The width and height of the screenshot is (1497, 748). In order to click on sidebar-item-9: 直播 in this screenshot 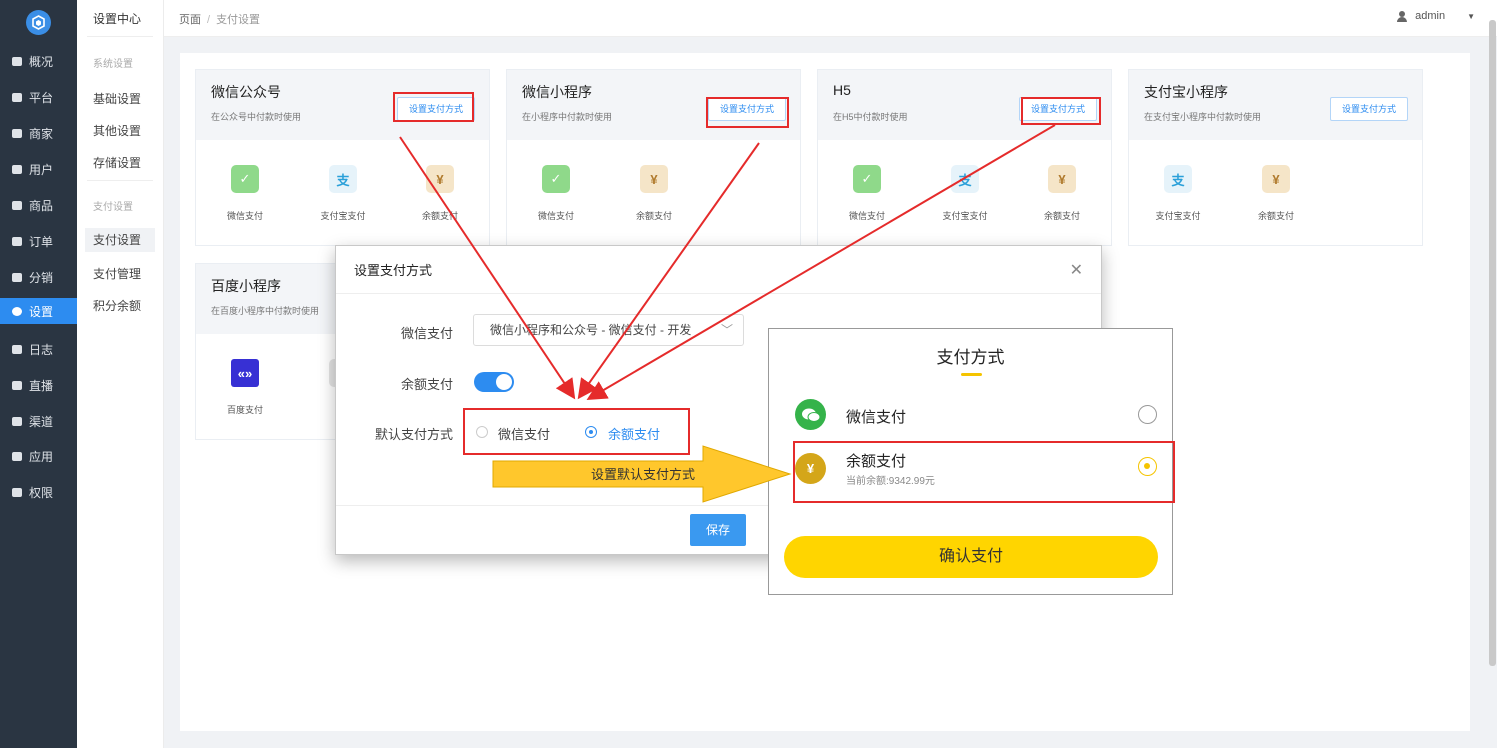, I will do `click(38, 385)`.